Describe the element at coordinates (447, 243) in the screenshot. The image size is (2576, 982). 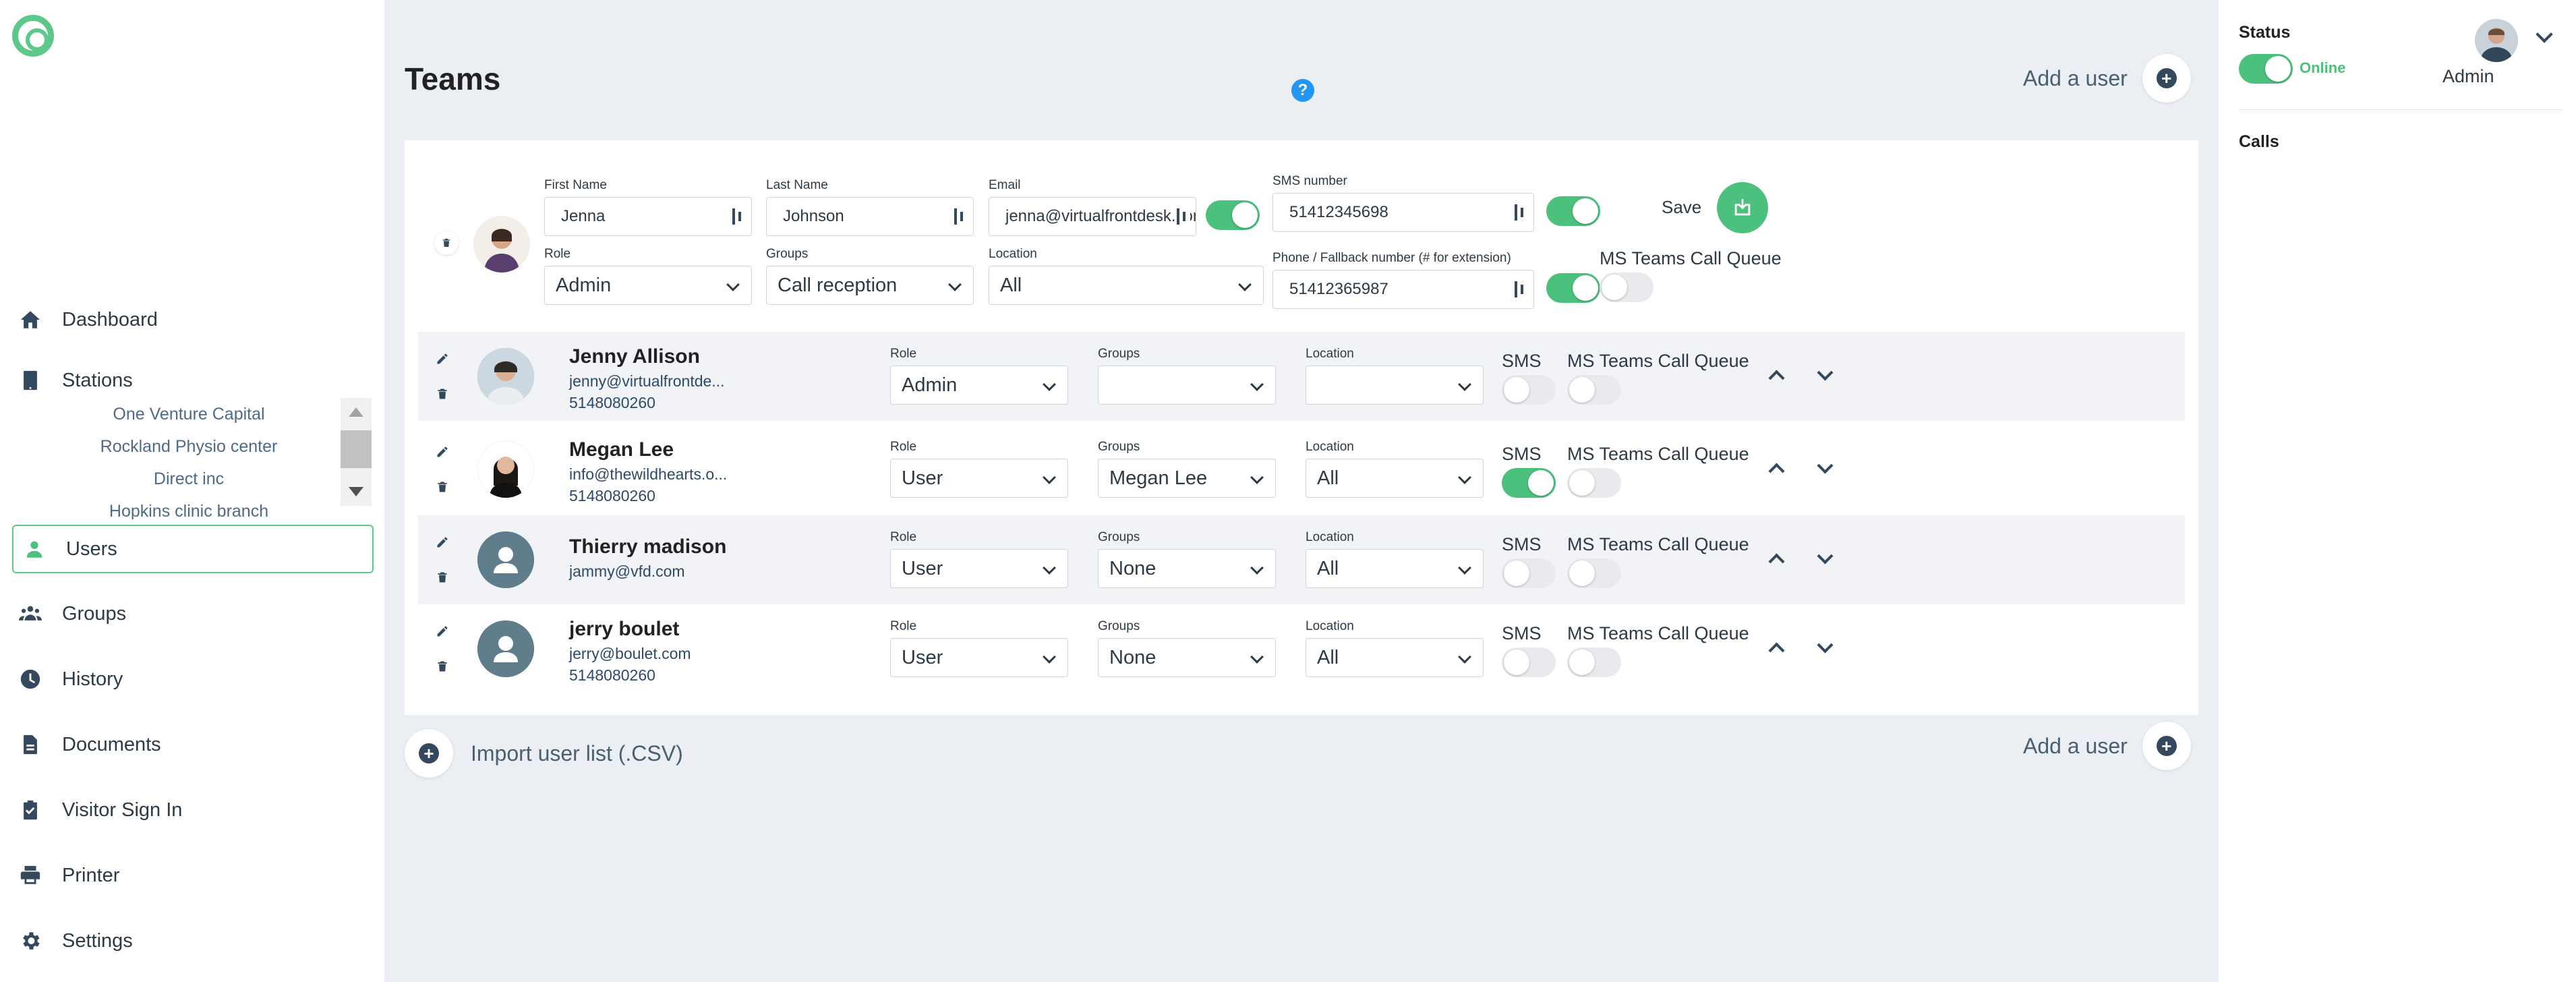
I see `delete-user-button` at that location.